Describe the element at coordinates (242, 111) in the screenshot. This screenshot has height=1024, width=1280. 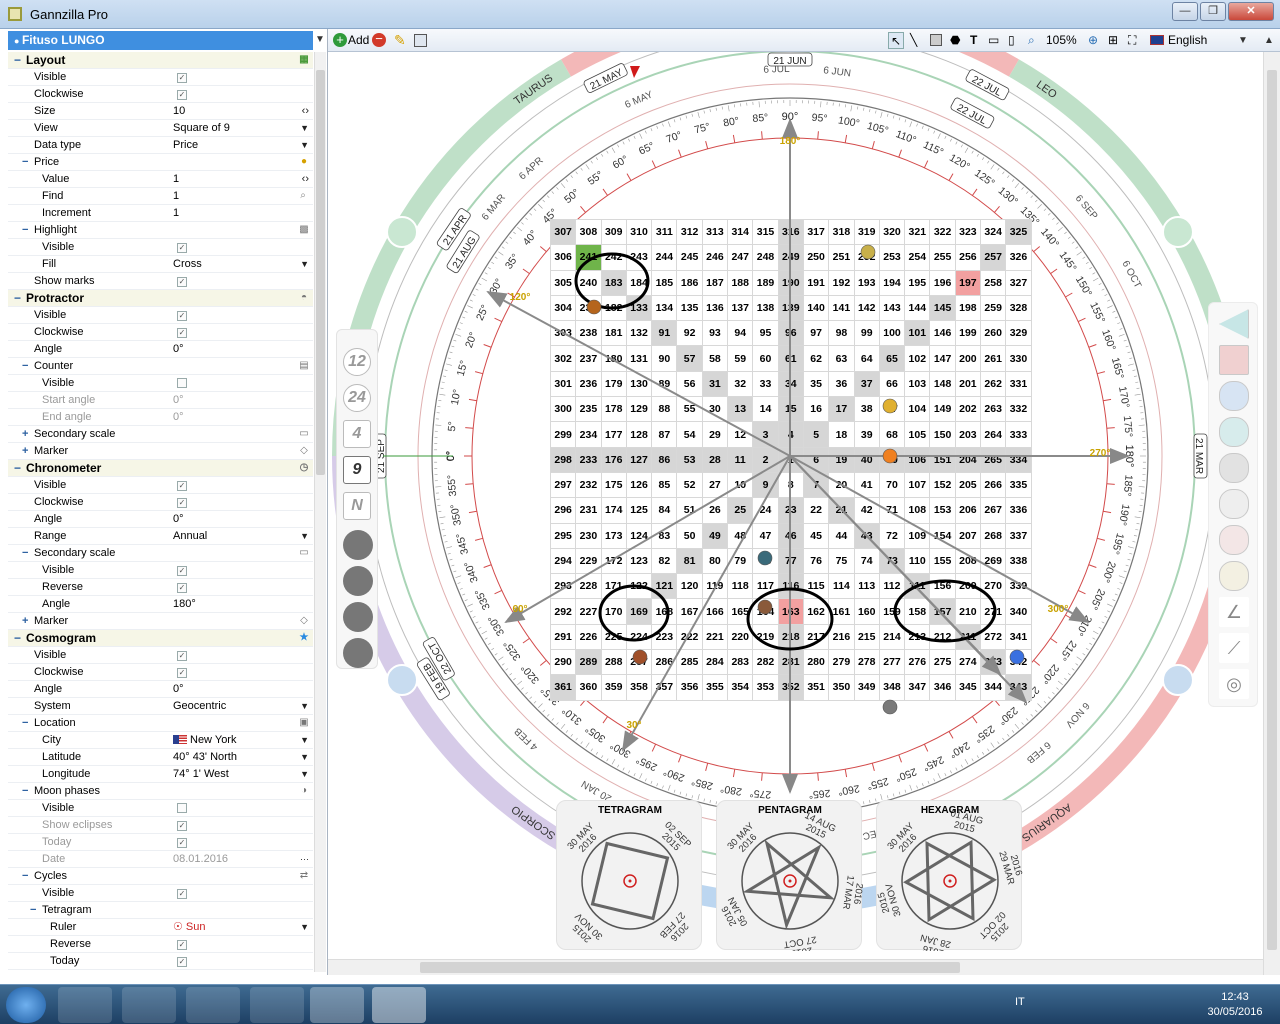
I see `property-value: 10 ‹›` at that location.